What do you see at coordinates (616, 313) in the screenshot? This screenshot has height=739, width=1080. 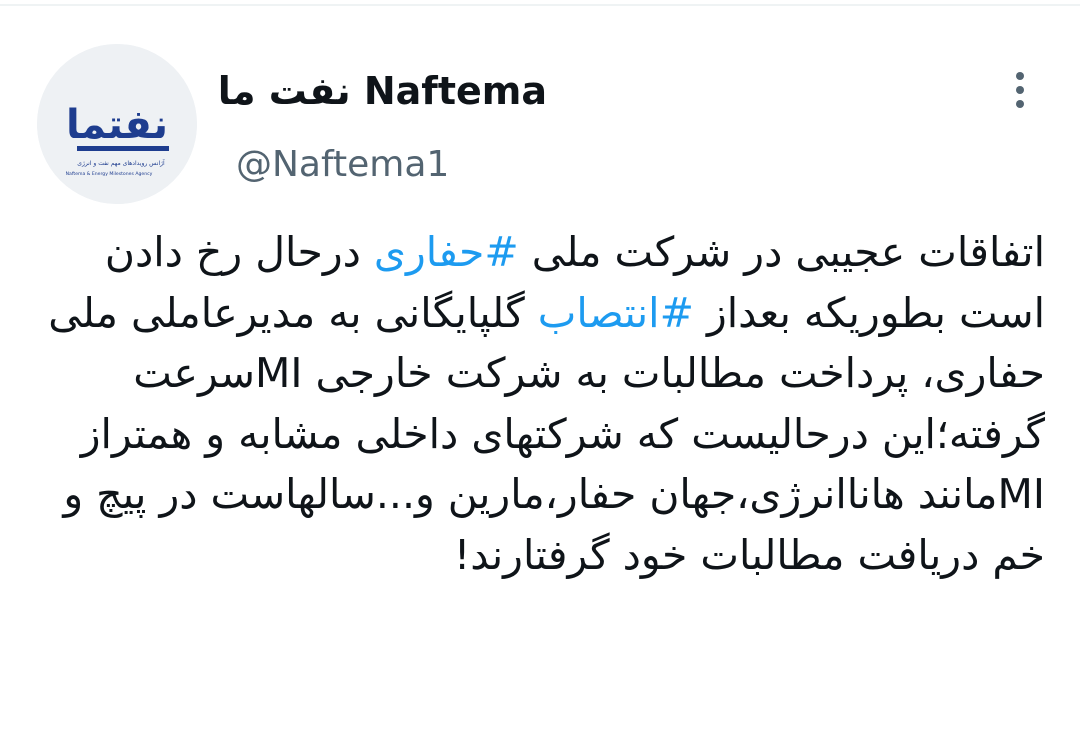 I see `hashtag-link: #انتصاب` at bounding box center [616, 313].